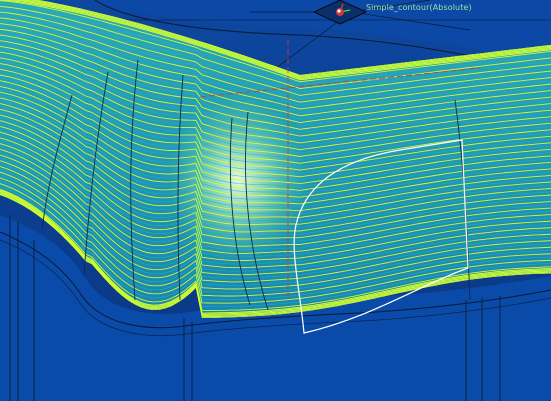  Describe the element at coordinates (419, 7) in the screenshot. I see `csys-name-label: Simple_contour(Absolute)` at that location.